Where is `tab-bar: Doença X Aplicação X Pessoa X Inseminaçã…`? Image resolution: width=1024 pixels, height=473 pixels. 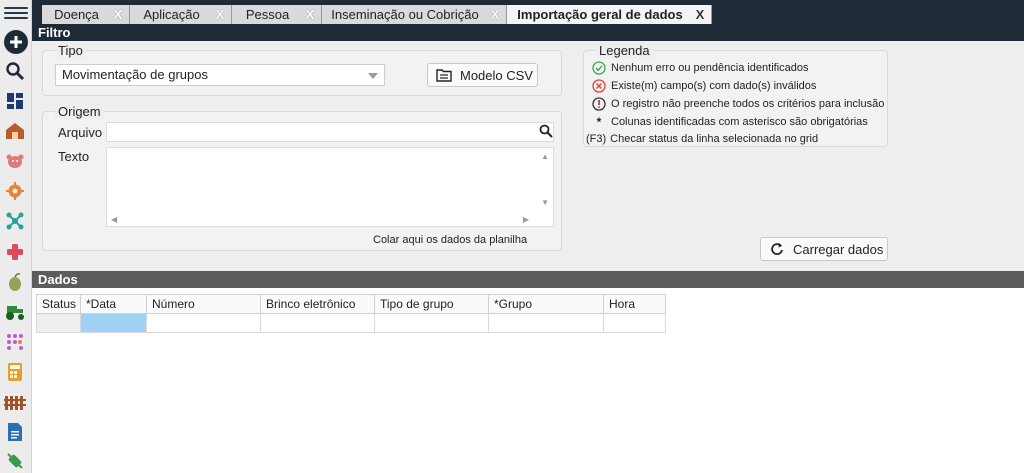
tab-bar: Doença X Aplicação X Pessoa X Inseminaçã… is located at coordinates (528, 12).